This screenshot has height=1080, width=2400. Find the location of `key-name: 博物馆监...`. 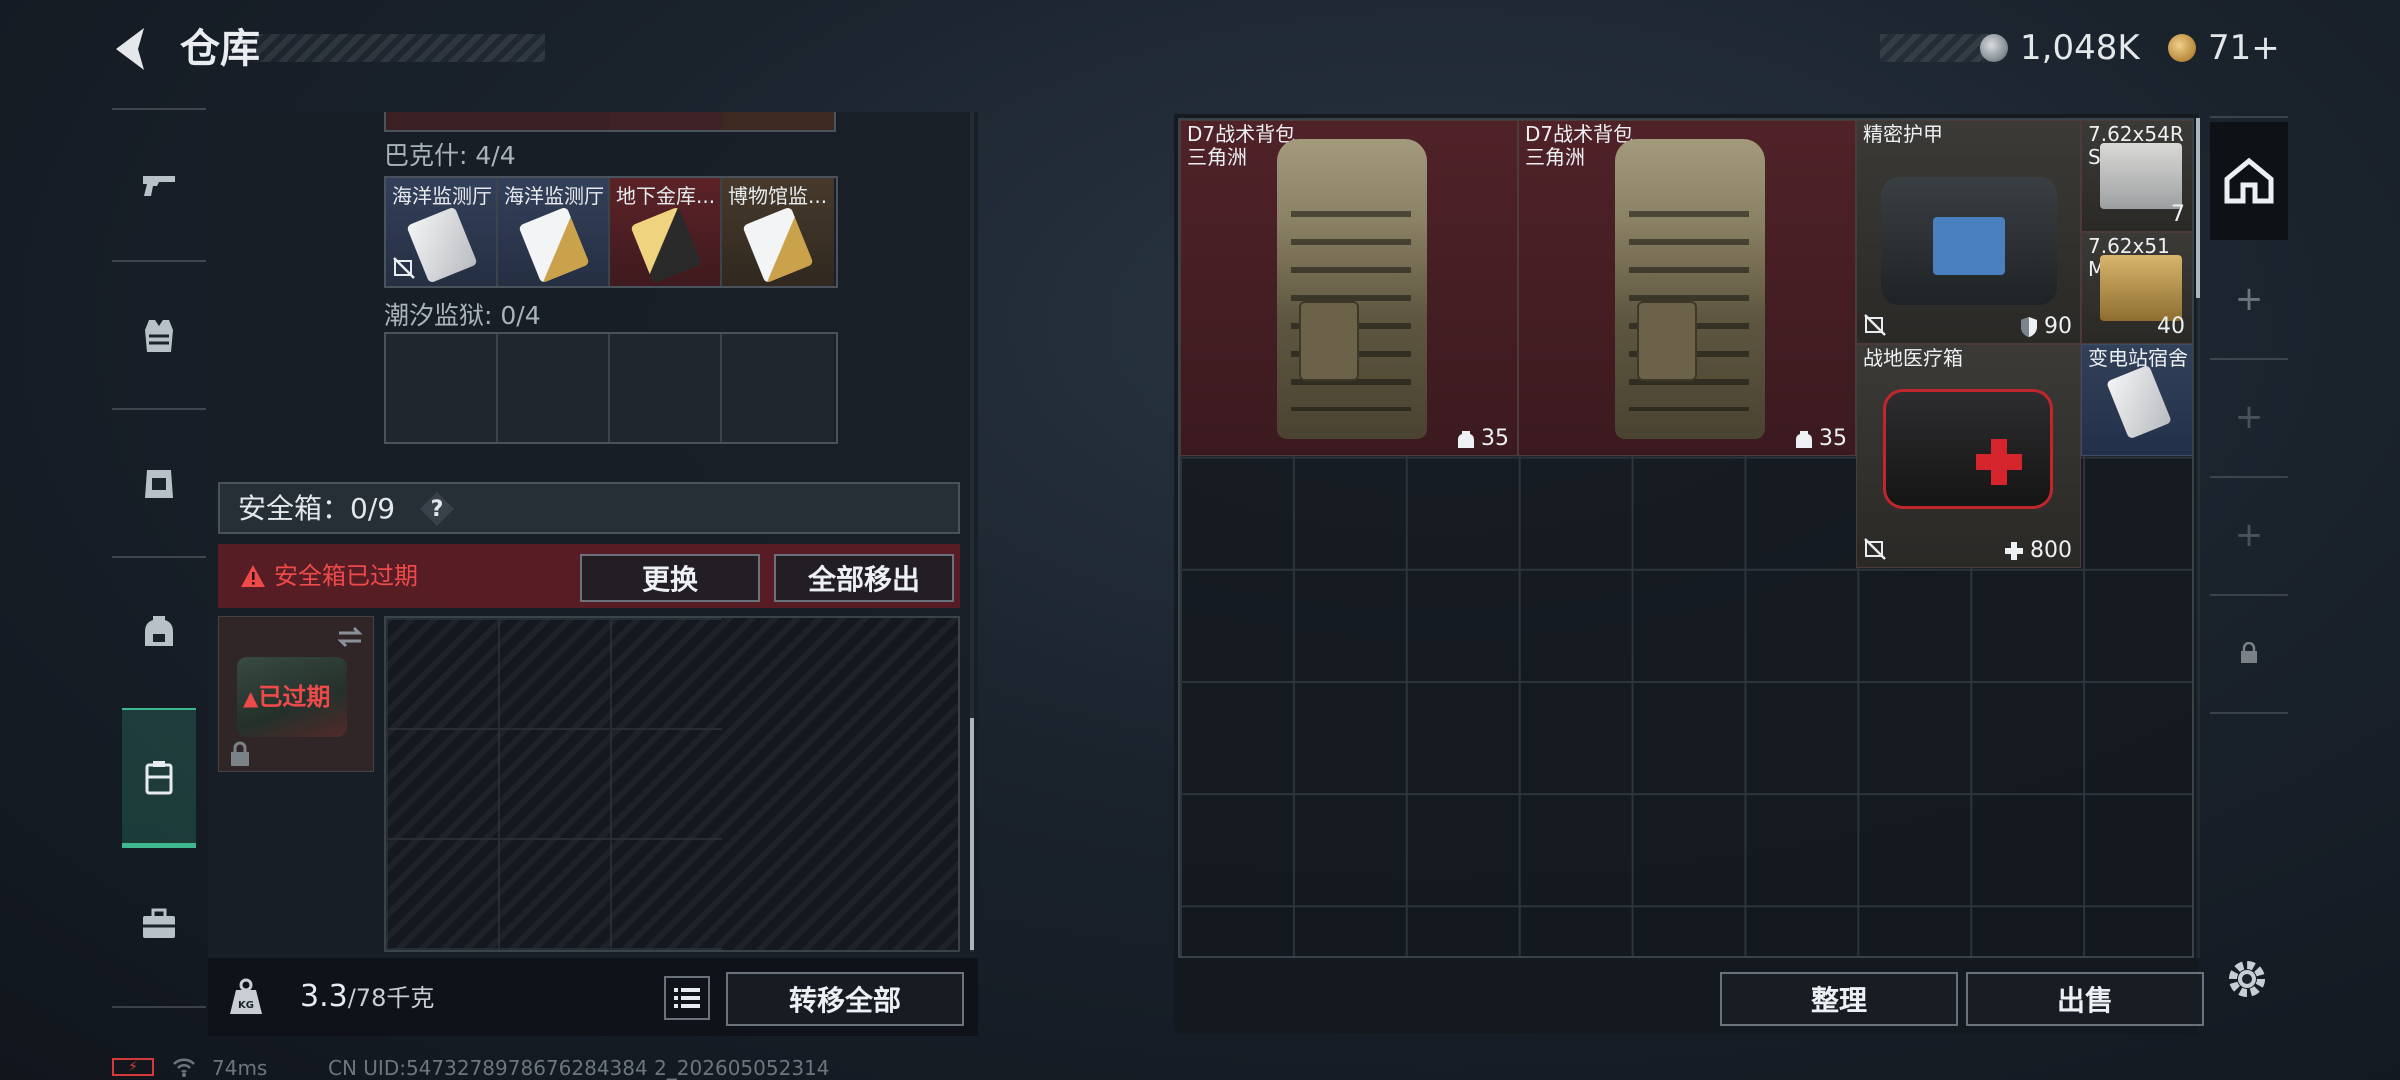

key-name: 博物馆监... is located at coordinates (778, 196).